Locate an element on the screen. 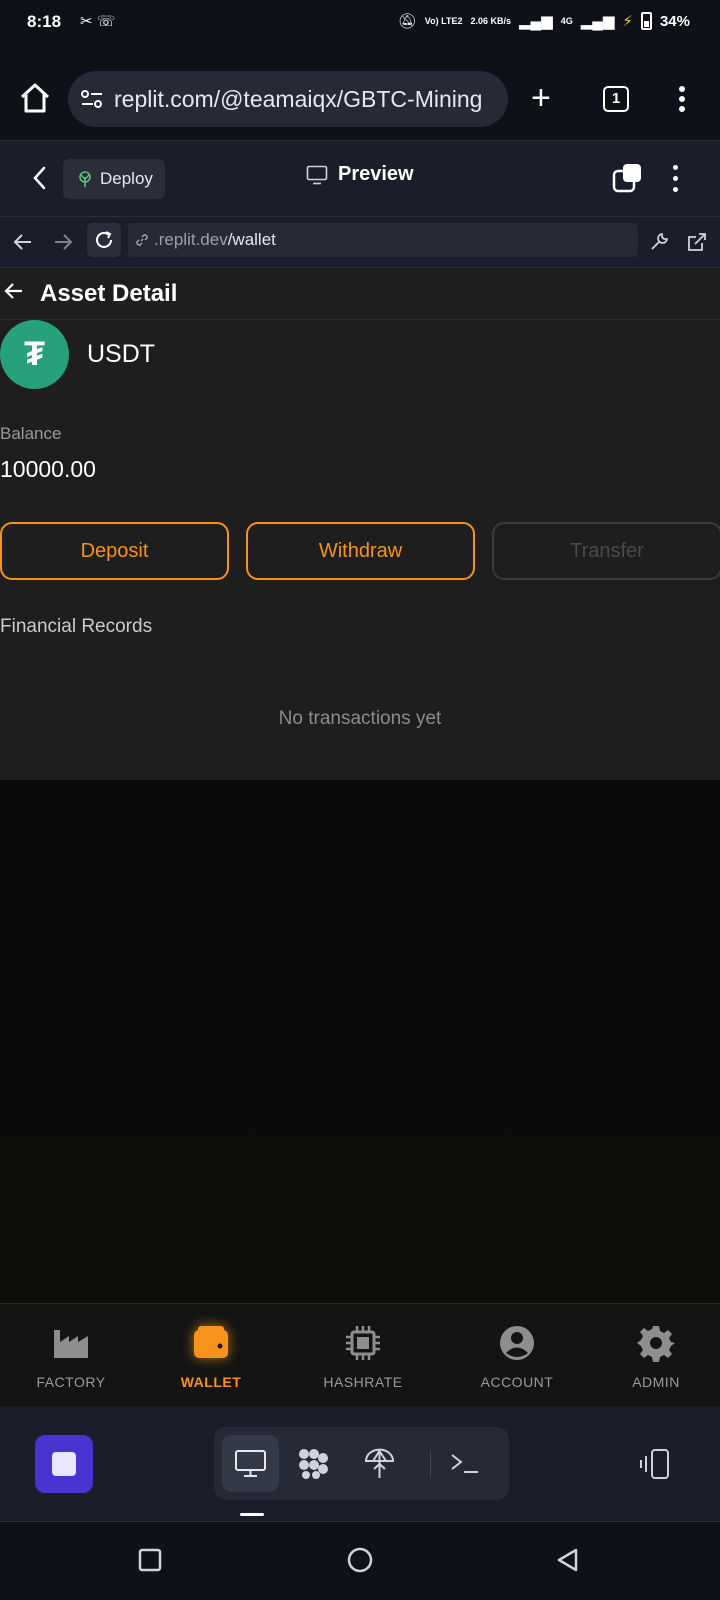 The image size is (720, 1600). reload-button is located at coordinates (104, 240).